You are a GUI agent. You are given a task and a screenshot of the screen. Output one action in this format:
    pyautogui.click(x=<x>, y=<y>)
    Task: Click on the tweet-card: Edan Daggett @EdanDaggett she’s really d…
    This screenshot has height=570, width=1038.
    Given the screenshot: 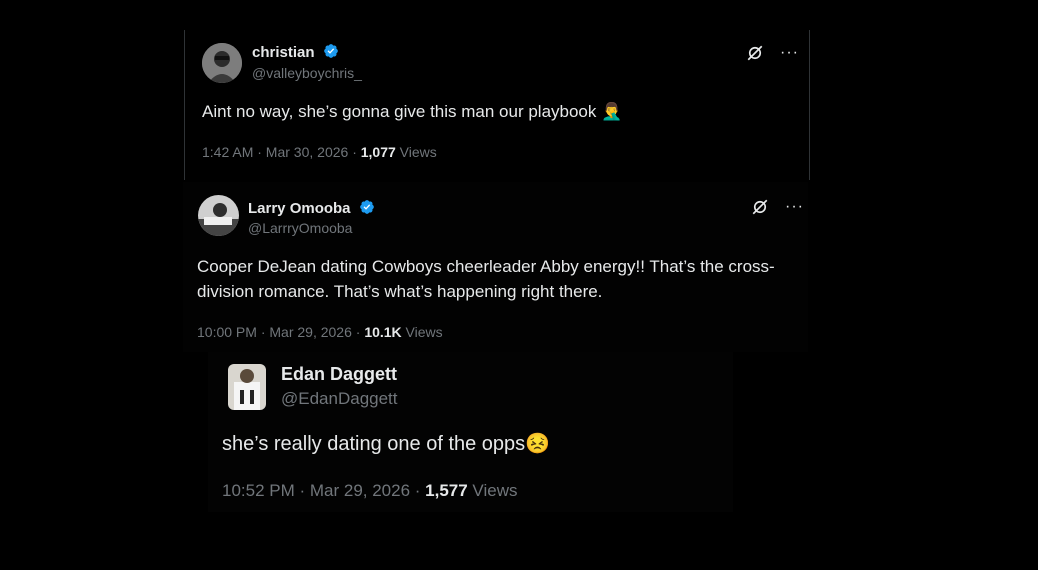 What is the action you would take?
    pyautogui.click(x=470, y=432)
    